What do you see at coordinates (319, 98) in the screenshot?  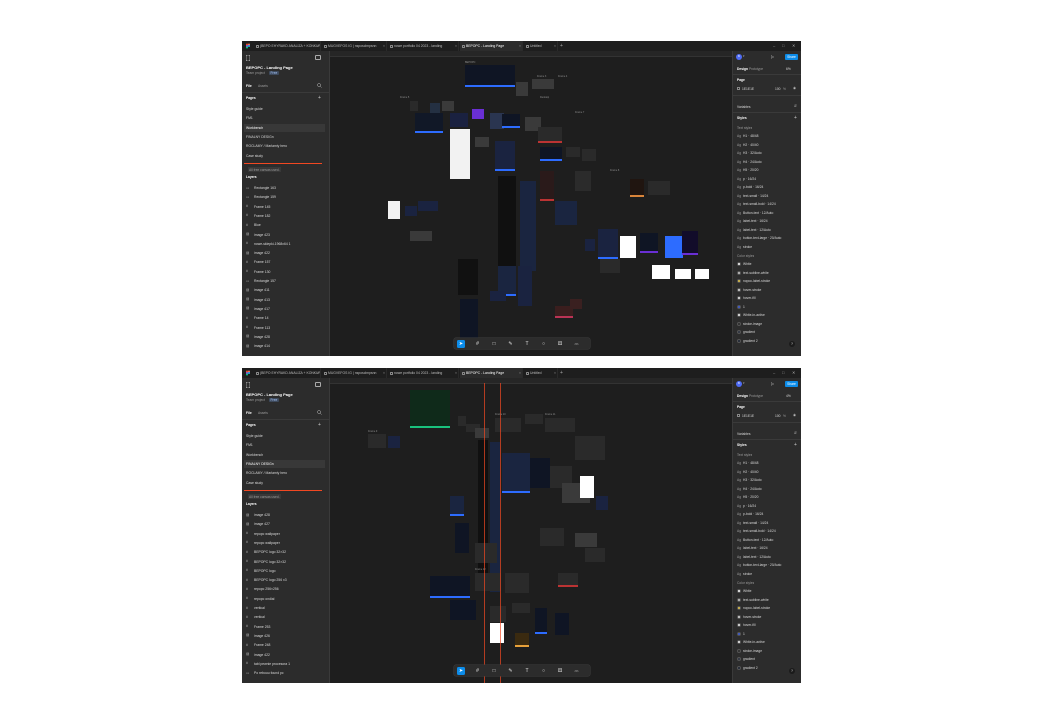 I see `add-page-icon: +` at bounding box center [319, 98].